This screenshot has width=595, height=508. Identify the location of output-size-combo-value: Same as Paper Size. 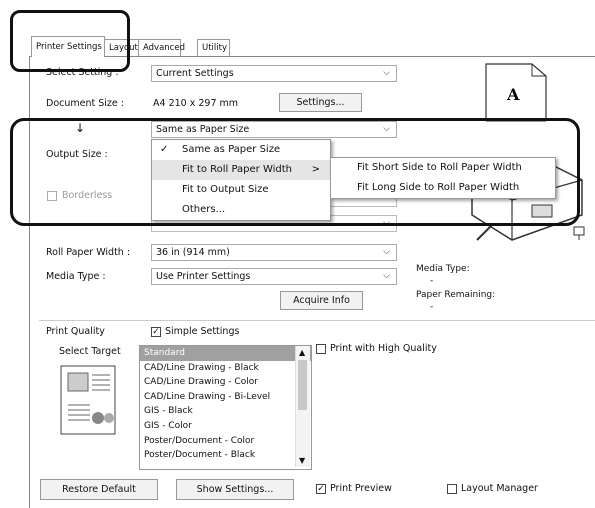
(203, 129).